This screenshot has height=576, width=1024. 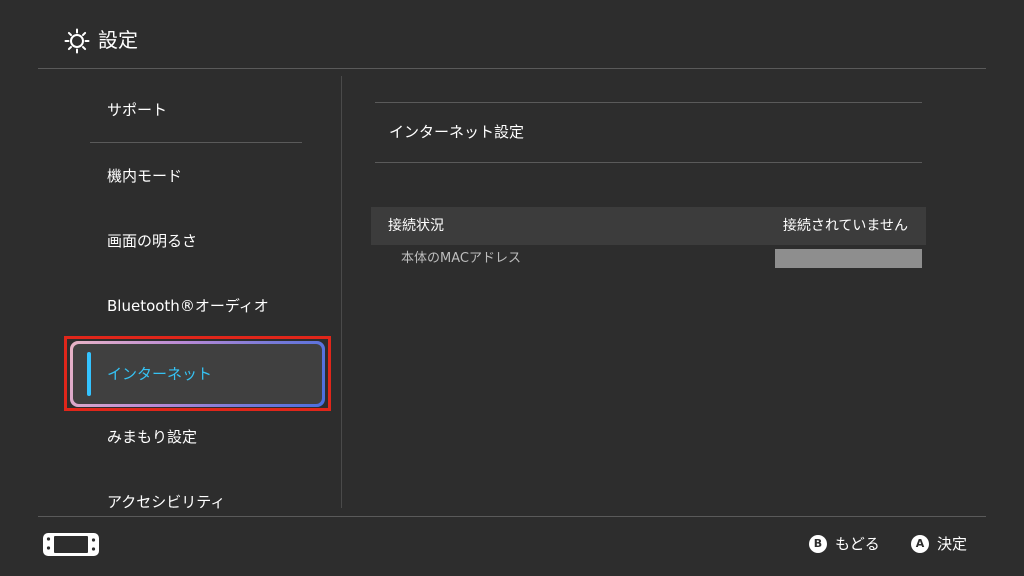 What do you see at coordinates (118, 40) in the screenshot?
I see `page-title: 設定` at bounding box center [118, 40].